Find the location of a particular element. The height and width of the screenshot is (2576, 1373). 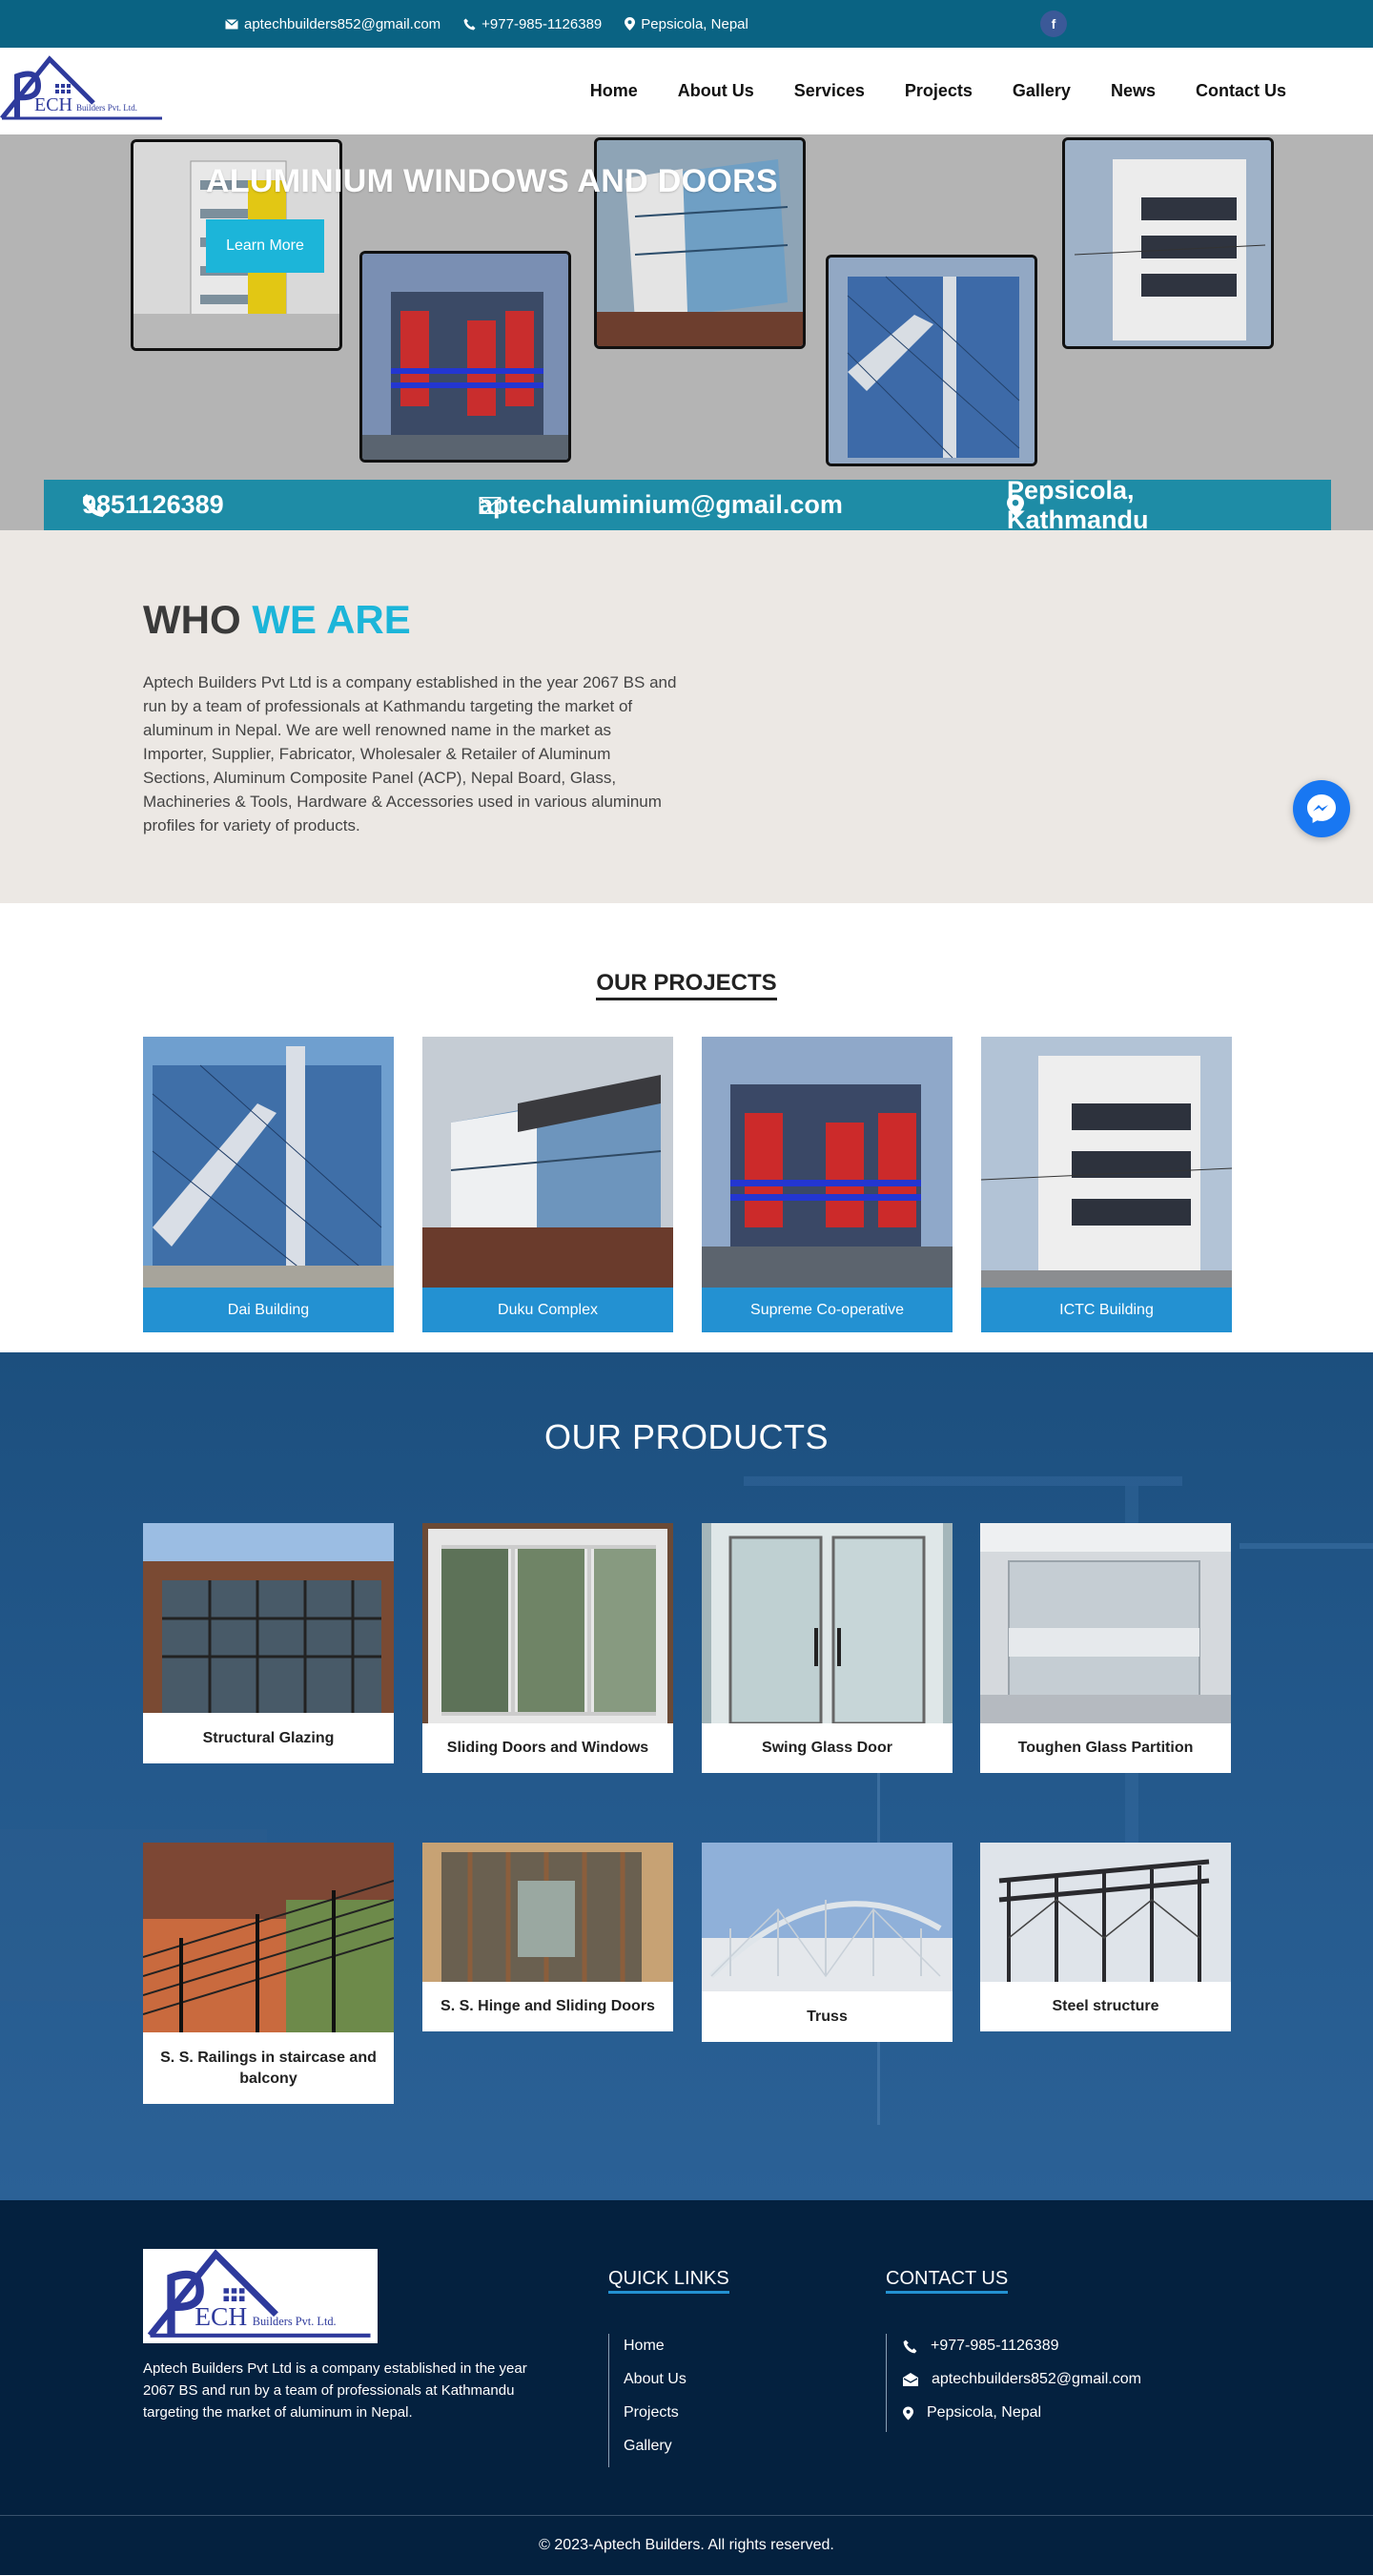

footer-logo-graphic: ECH Builders Pvt. Ltd. is located at coordinates (259, 2293).